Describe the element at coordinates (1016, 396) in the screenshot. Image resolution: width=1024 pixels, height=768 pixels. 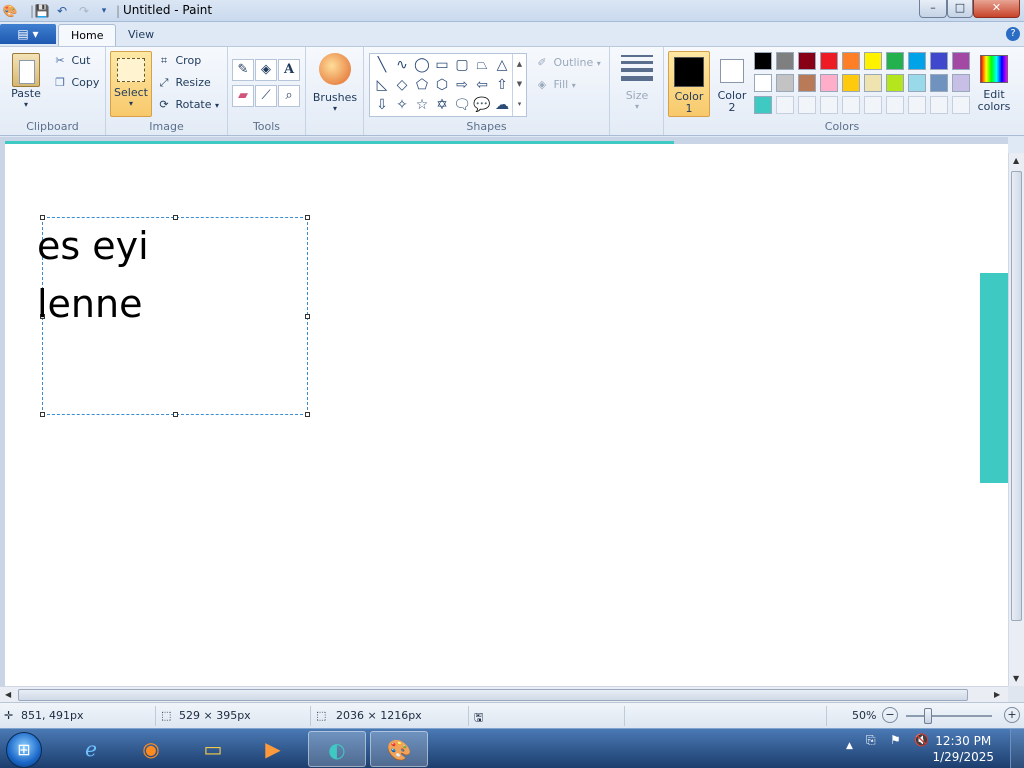
I see `vertical-scroll-thumb` at that location.